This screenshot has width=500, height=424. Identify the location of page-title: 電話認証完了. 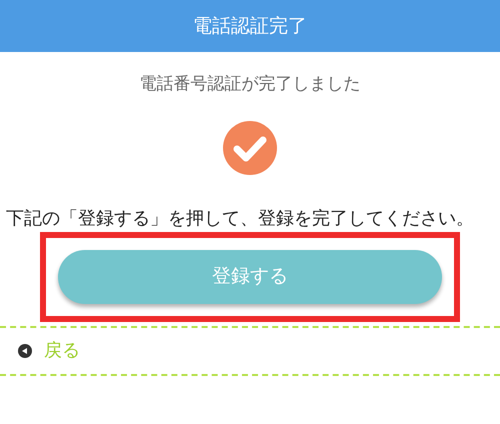
(250, 26).